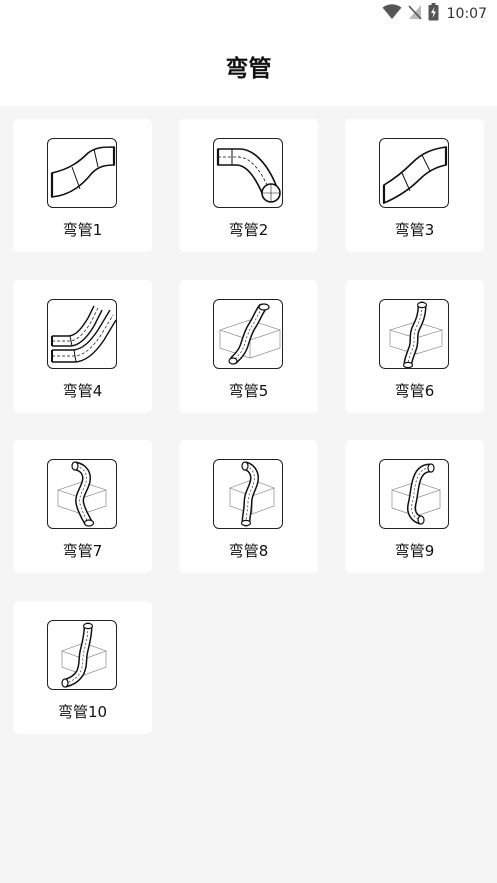  I want to click on grid-item-5: 弯管5, so click(248, 346).